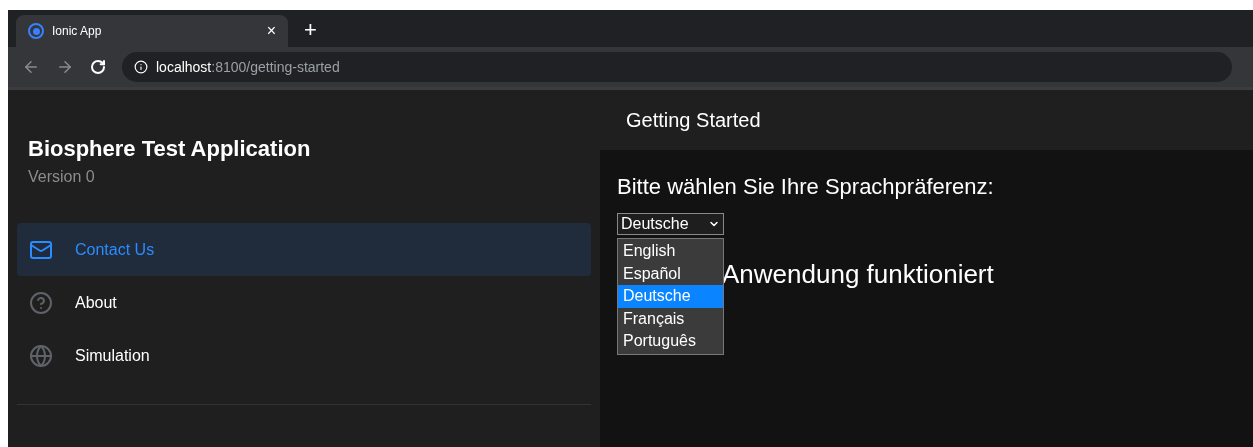  Describe the element at coordinates (98, 67) in the screenshot. I see `reload-icon` at that location.